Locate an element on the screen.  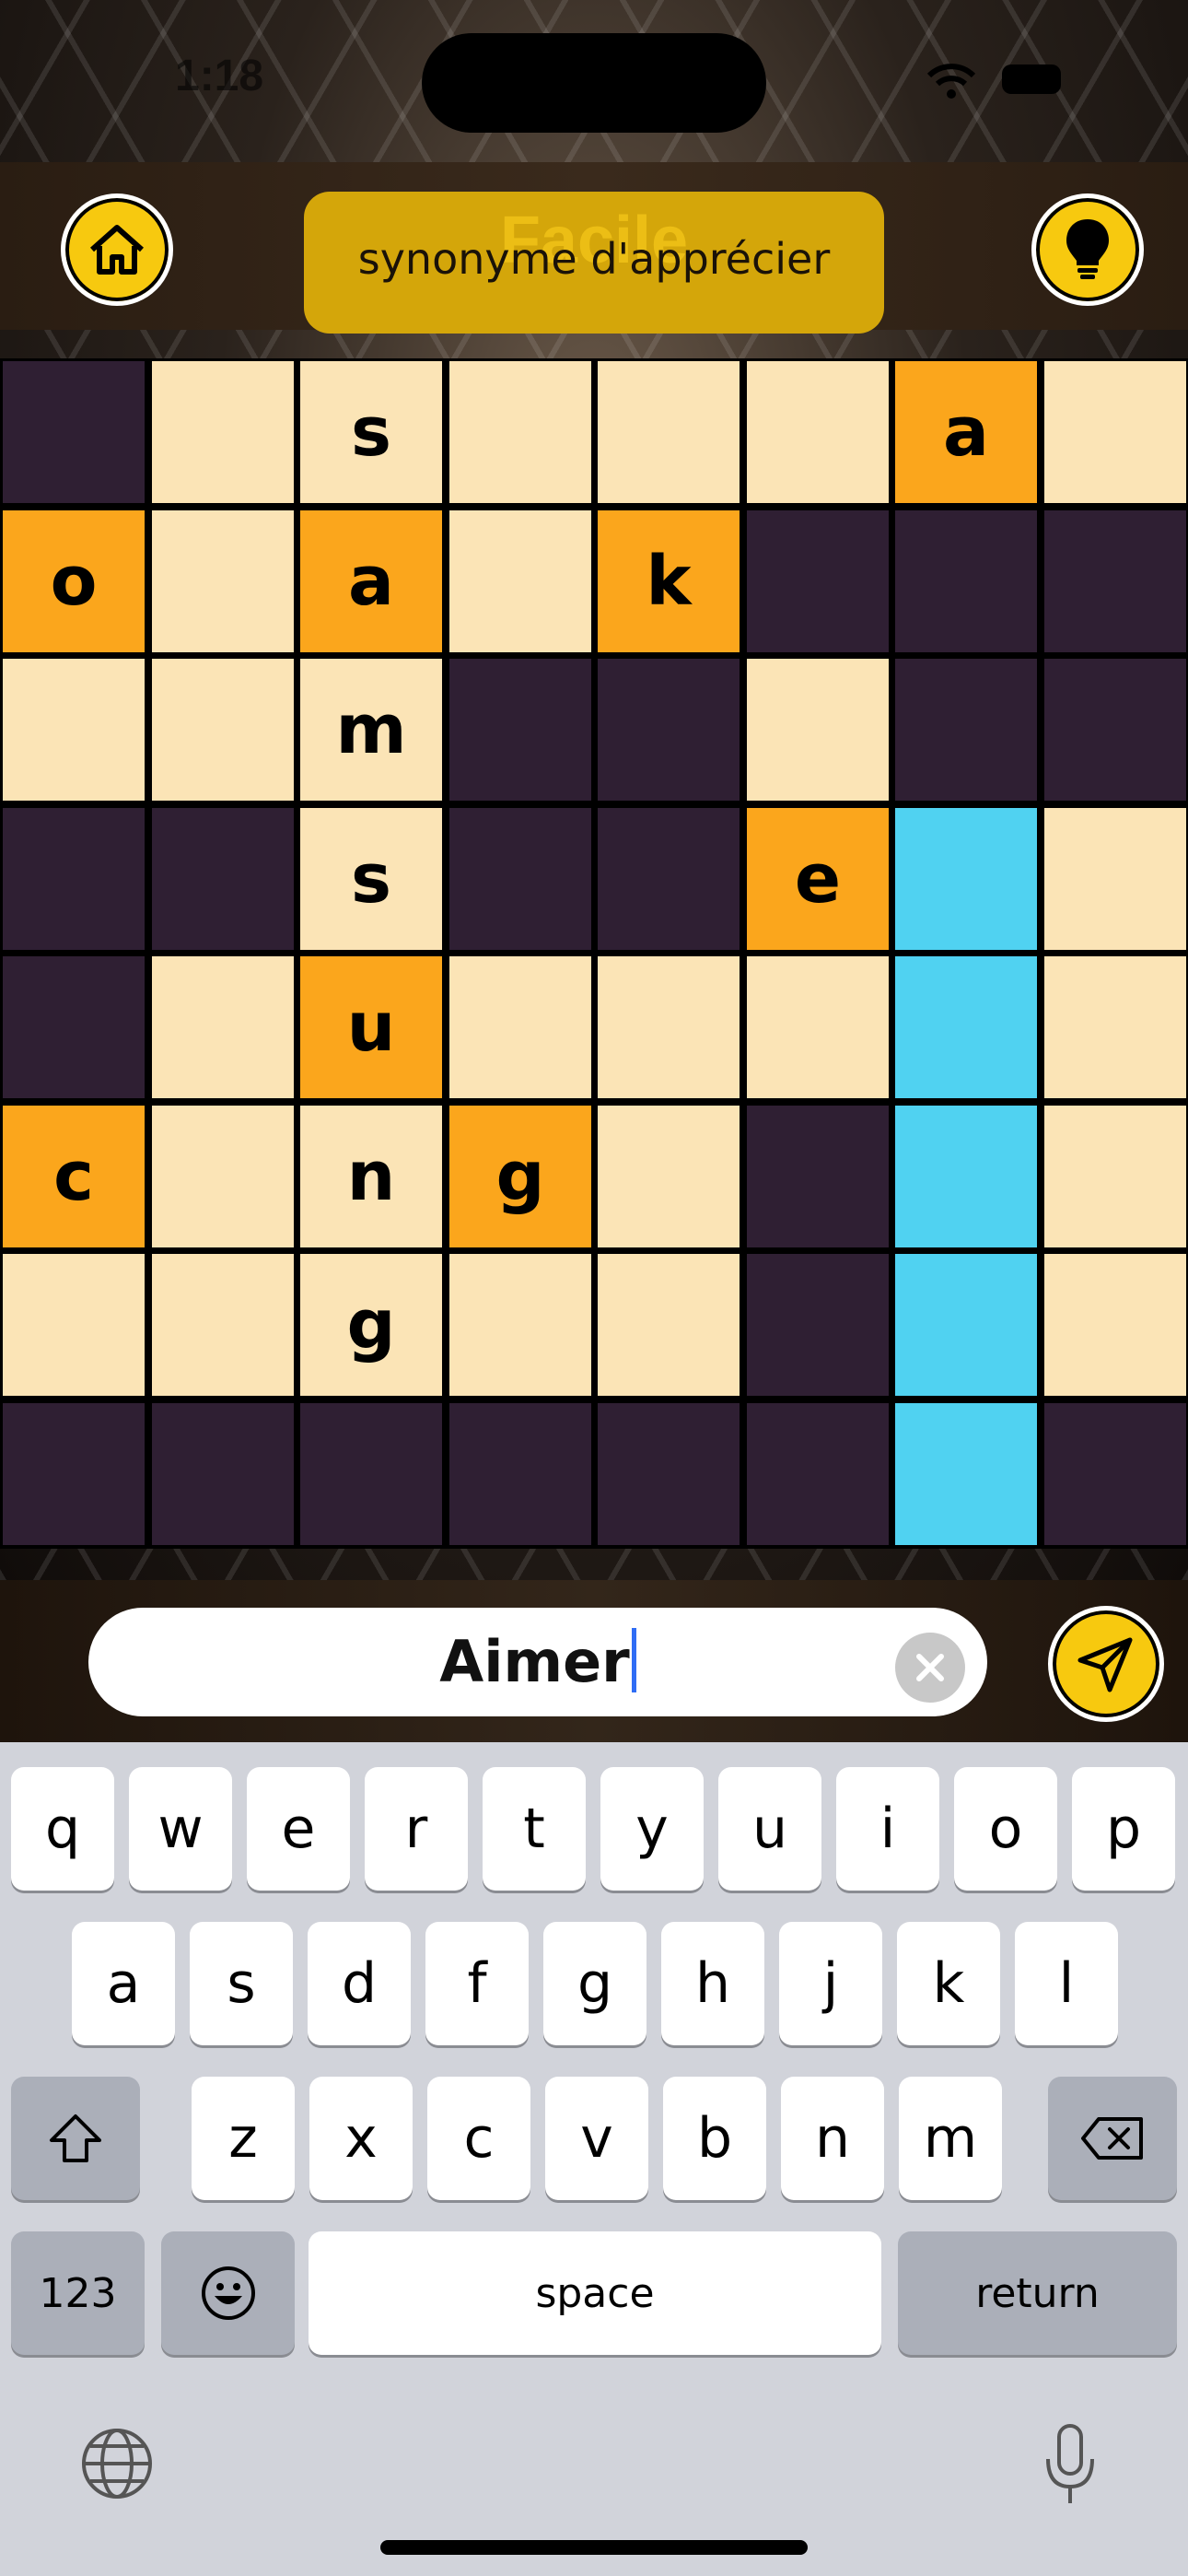
key-n: n is located at coordinates (832, 2138).